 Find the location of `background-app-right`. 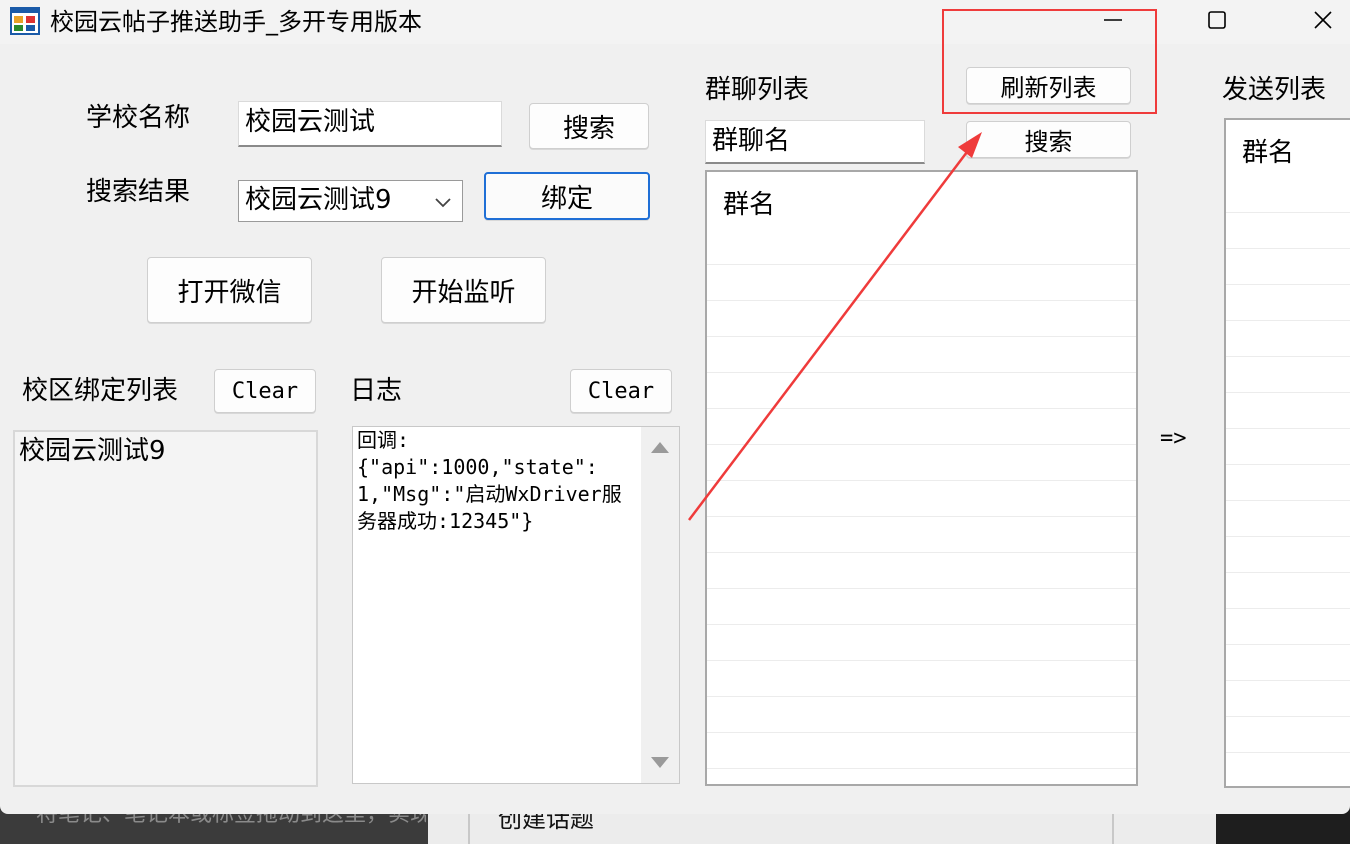

background-app-right is located at coordinates (1283, 827).